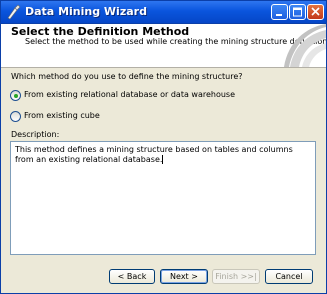 This screenshot has height=294, width=327. Describe the element at coordinates (184, 276) in the screenshot. I see `next-button: Next >` at that location.